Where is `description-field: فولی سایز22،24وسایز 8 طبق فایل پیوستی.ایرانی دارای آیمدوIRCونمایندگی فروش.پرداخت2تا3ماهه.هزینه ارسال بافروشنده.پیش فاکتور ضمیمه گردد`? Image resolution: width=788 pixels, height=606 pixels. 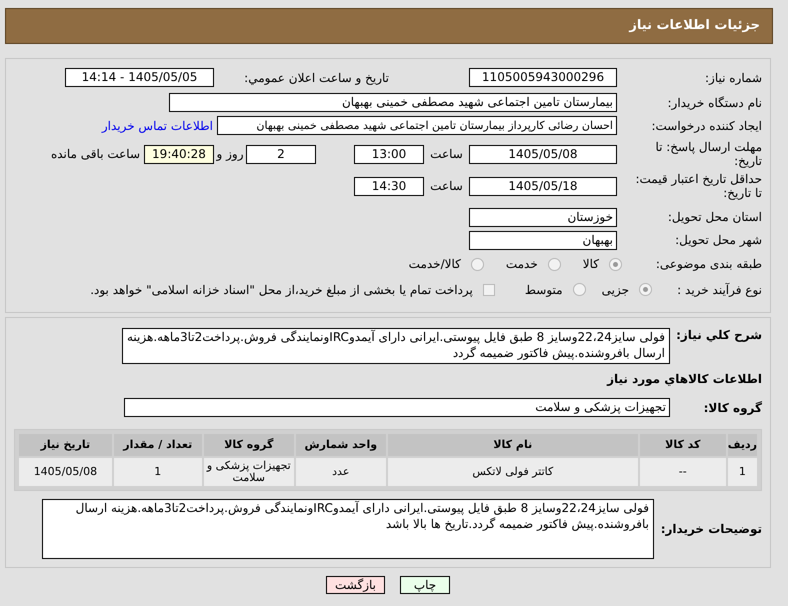
description-field: فولی سایز22،24وسایز 8 طبق فایل پیوستی.ایرانی دارای آیمدوIRCونمایندگی فروش.پرداخت2تا3ماهه.هزینه ارسال بافروشنده.پیش فاکتور ضمیمه گردد is located at coordinates (396, 346).